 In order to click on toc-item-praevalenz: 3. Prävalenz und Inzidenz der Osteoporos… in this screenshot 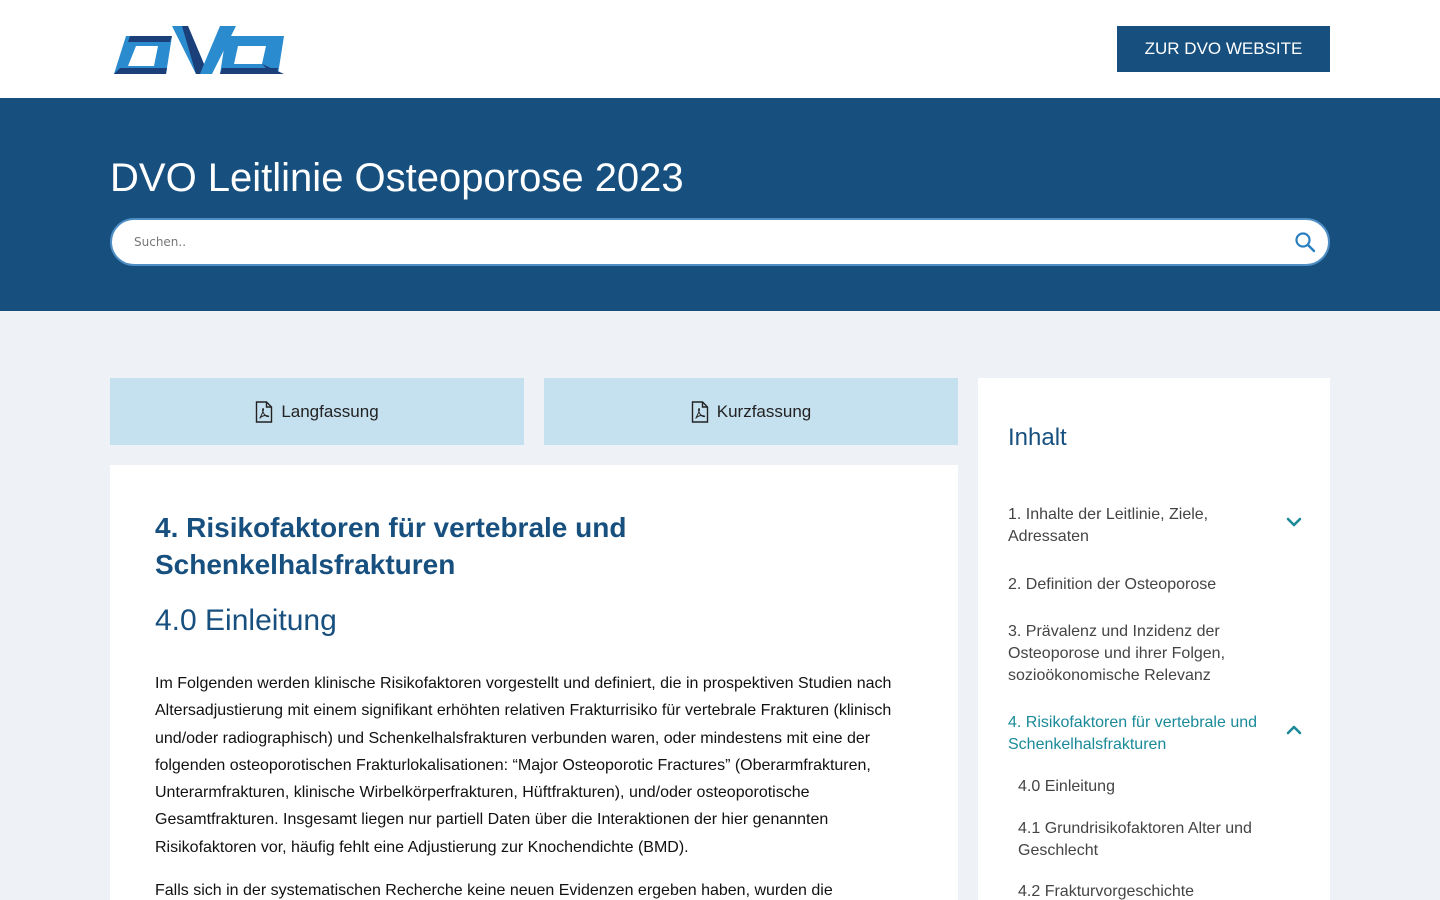, I will do `click(1133, 654)`.